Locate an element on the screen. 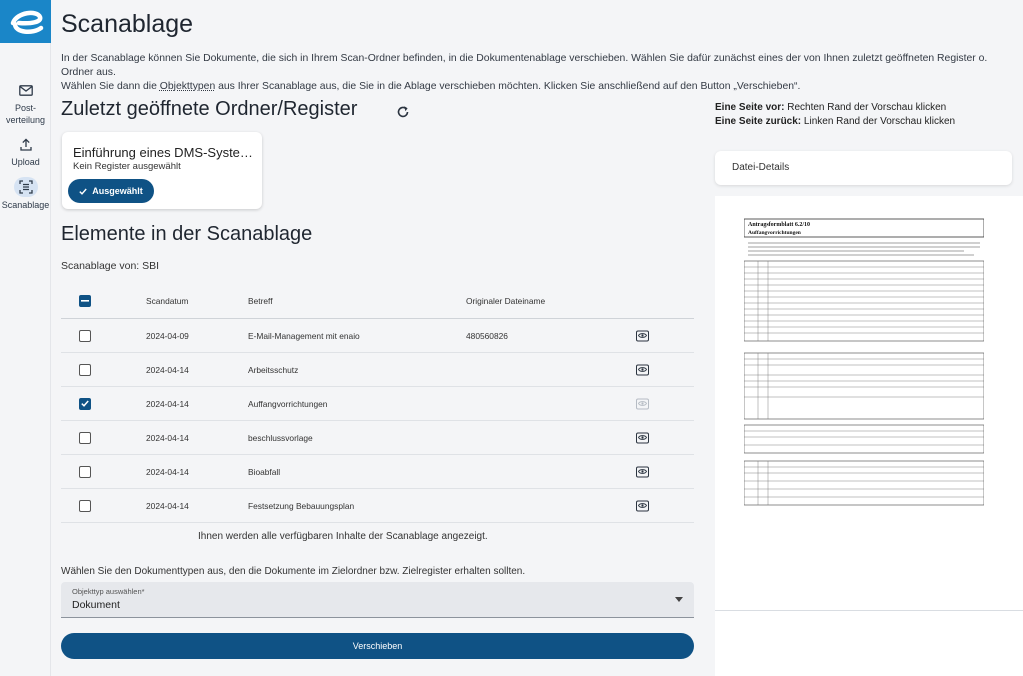  hint-text: Linken Rand der Vorschau klicken is located at coordinates (878, 121).